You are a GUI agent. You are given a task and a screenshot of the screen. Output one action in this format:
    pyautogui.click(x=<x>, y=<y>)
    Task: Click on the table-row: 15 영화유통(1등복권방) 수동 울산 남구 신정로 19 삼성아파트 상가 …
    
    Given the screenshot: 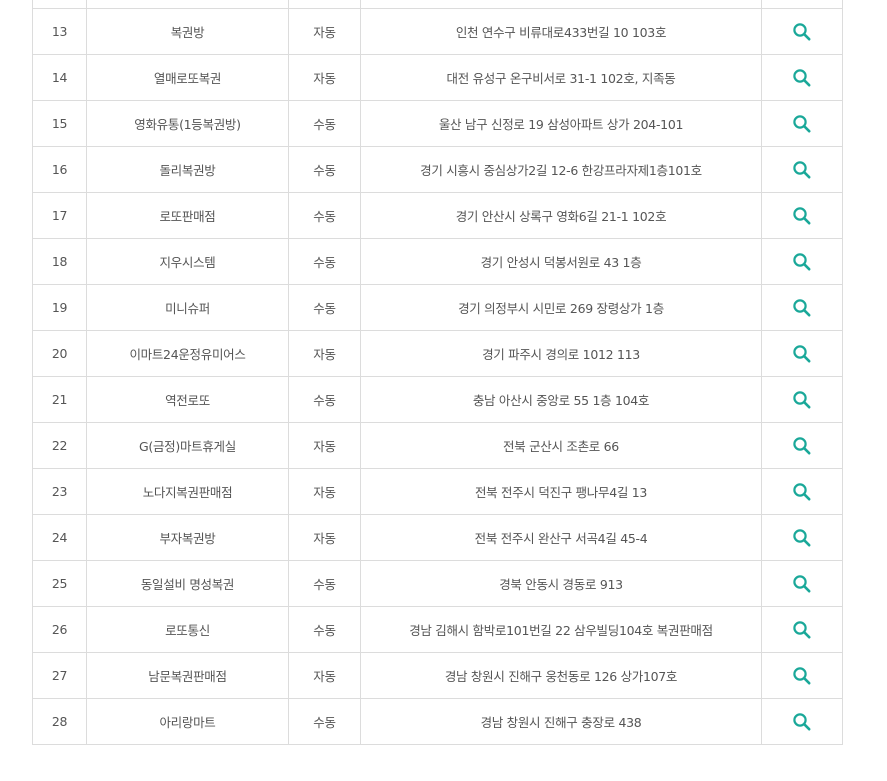 What is the action you would take?
    pyautogui.click(x=437, y=123)
    